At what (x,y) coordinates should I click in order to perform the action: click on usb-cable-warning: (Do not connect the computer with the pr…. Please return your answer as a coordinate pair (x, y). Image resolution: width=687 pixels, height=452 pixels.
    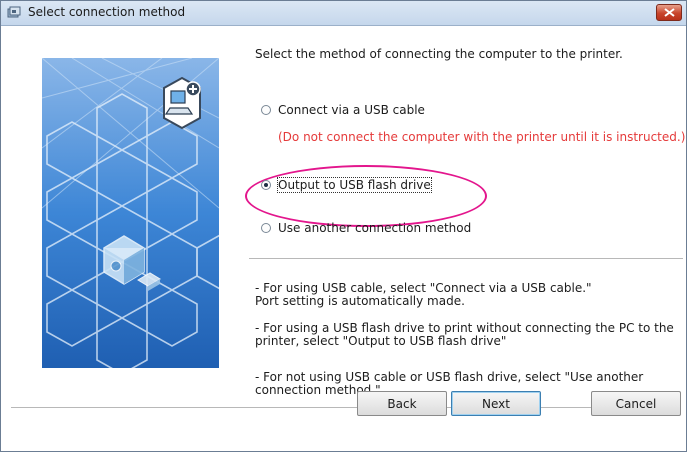
    Looking at the image, I should click on (482, 137).